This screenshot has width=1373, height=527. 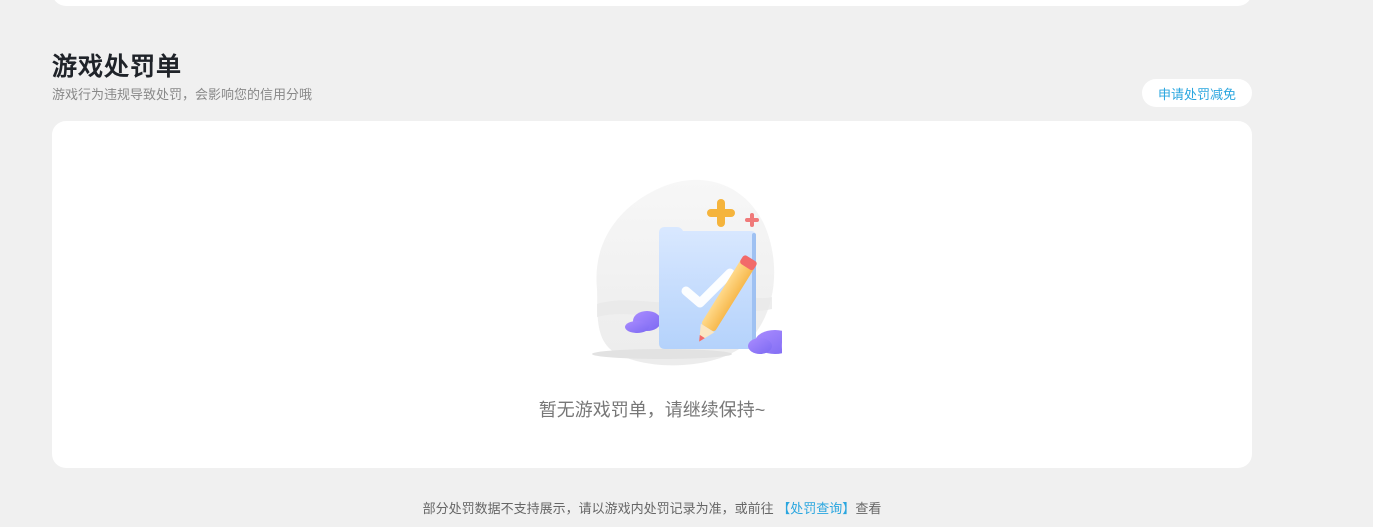 What do you see at coordinates (598, 508) in the screenshot?
I see `footer-text: 部分处罚数据不支持展示，请以游戏内处罚记录为准，或前往` at bounding box center [598, 508].